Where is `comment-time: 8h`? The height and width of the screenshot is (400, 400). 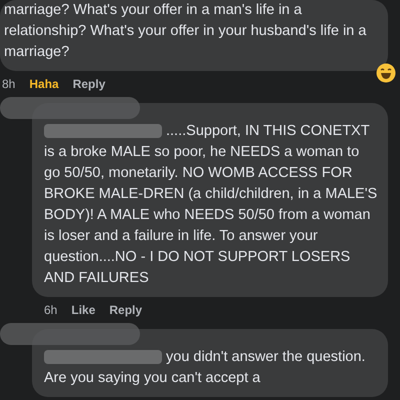 comment-time: 8h is located at coordinates (9, 84).